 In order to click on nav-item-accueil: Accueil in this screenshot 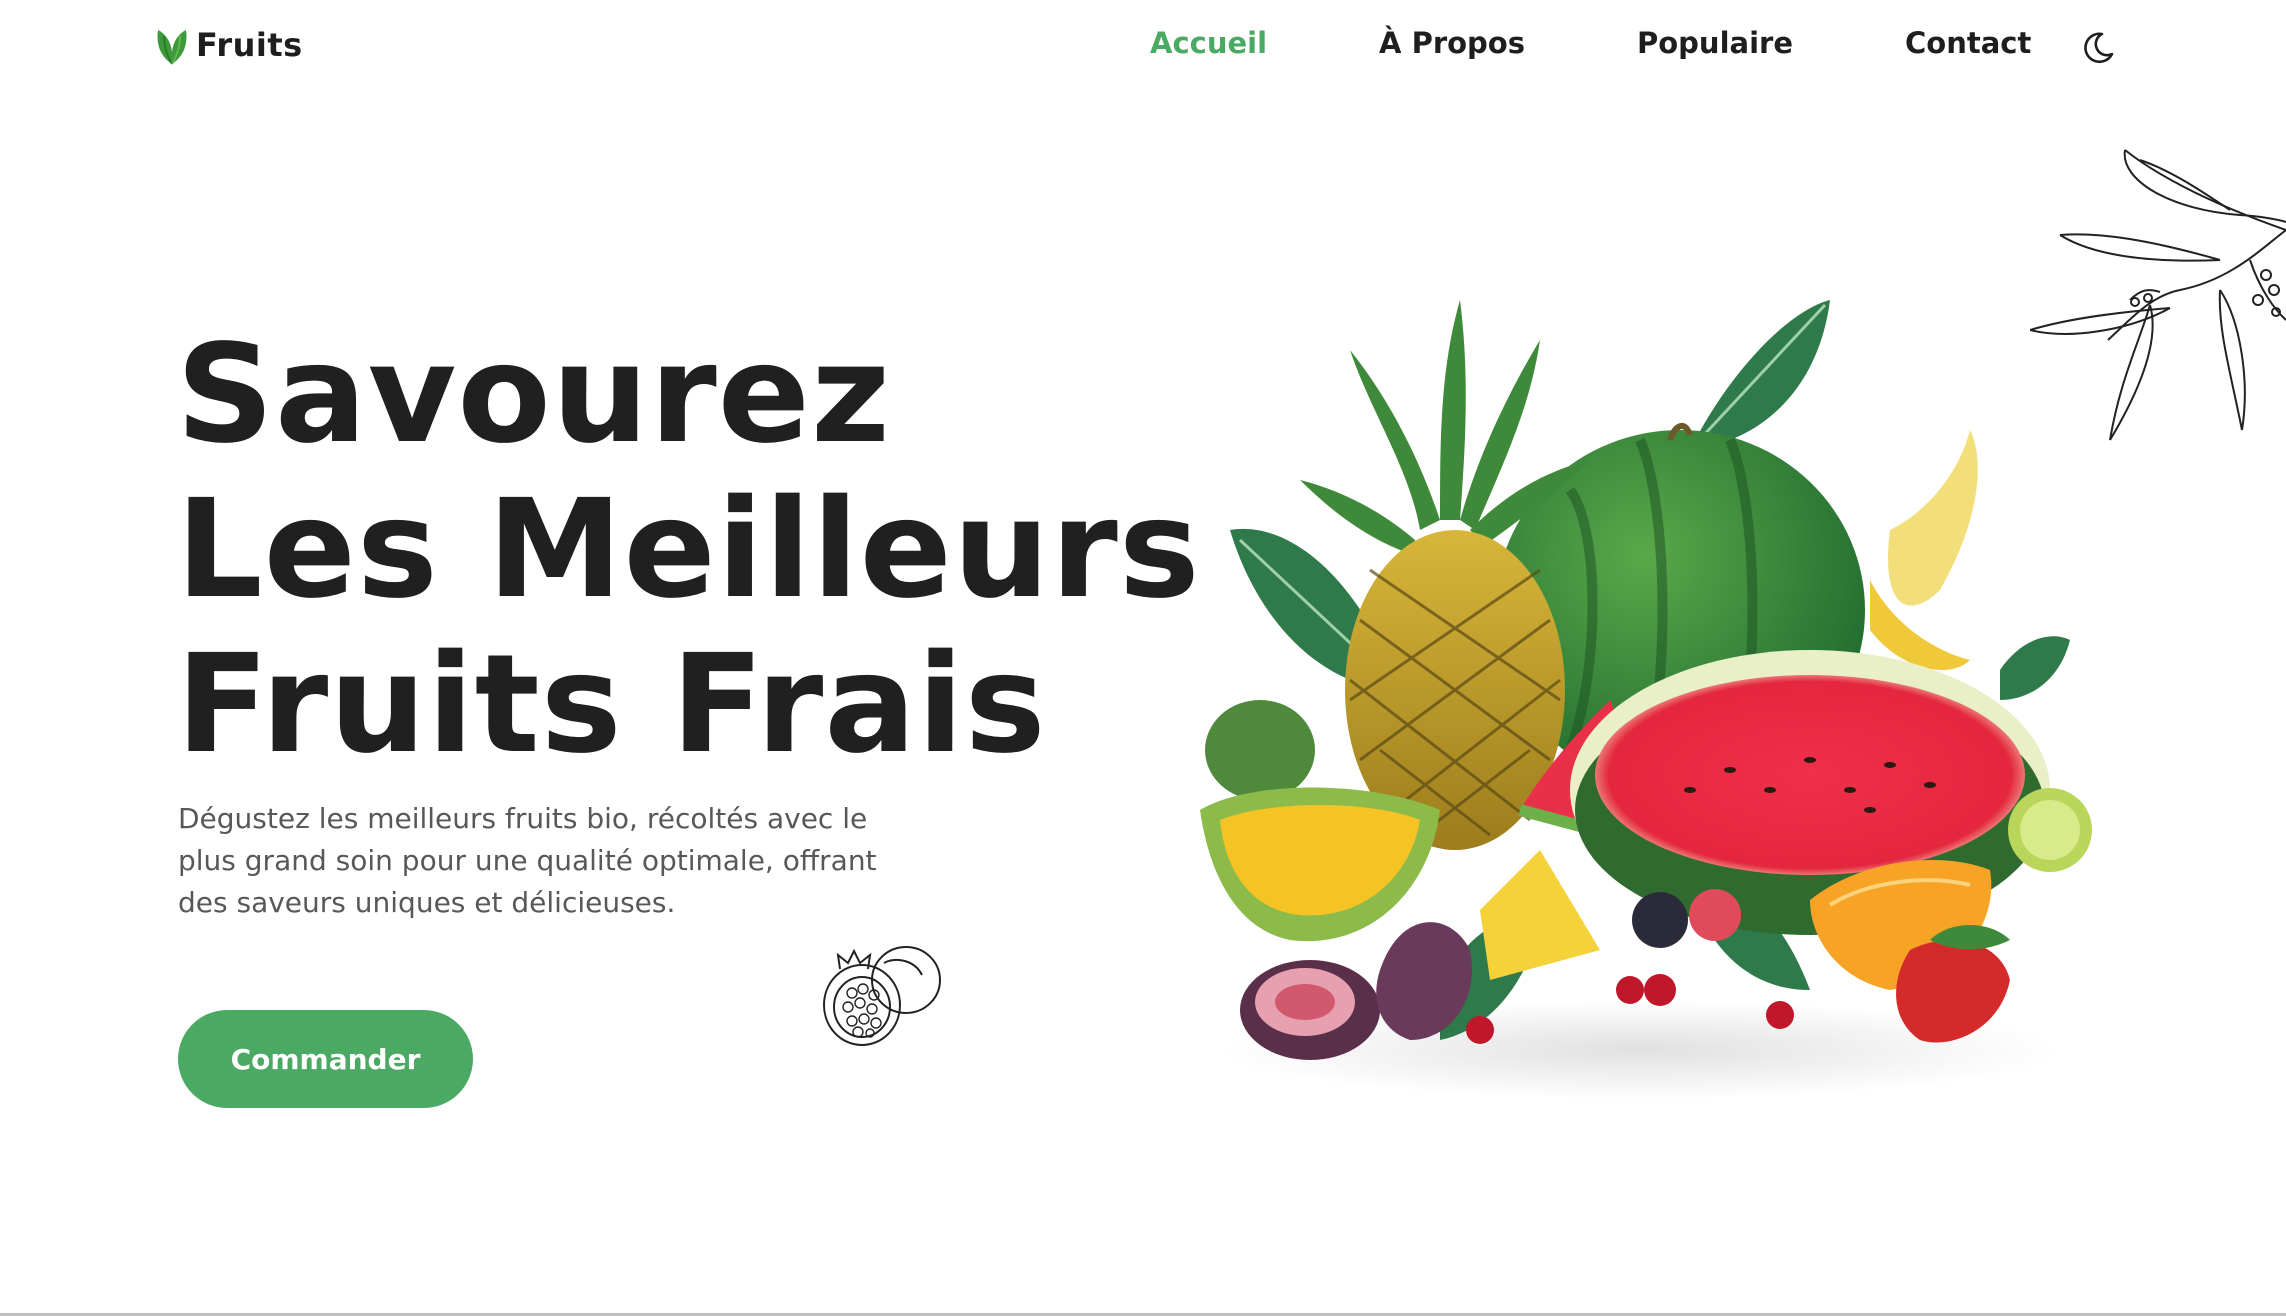, I will do `click(1208, 43)`.